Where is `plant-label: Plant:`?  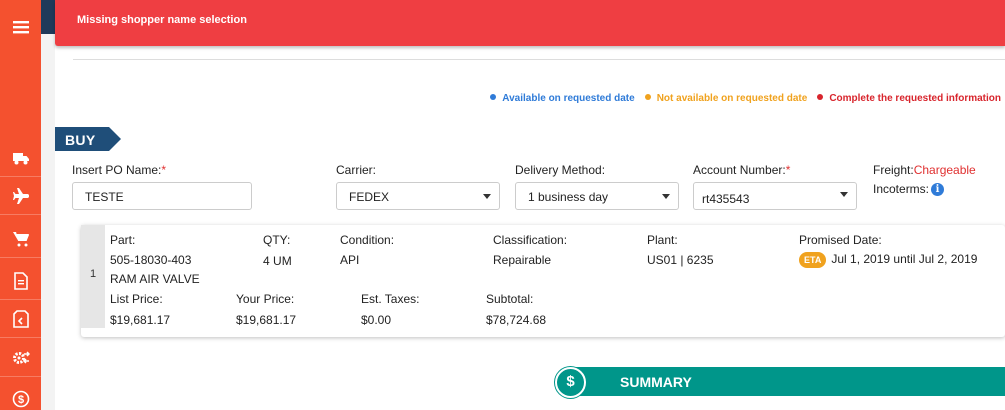 plant-label: Plant: is located at coordinates (662, 240).